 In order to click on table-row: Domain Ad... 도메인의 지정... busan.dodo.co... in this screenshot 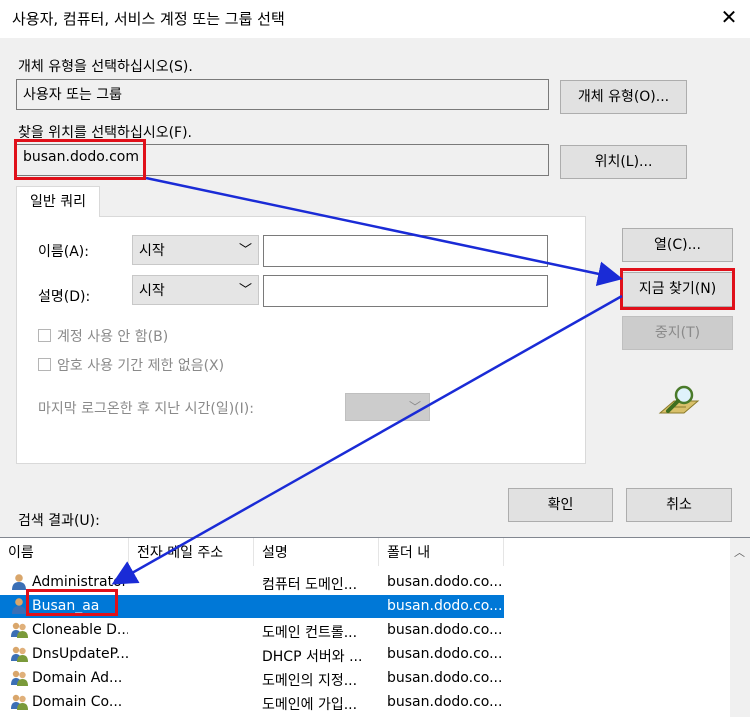, I will do `click(252, 678)`.